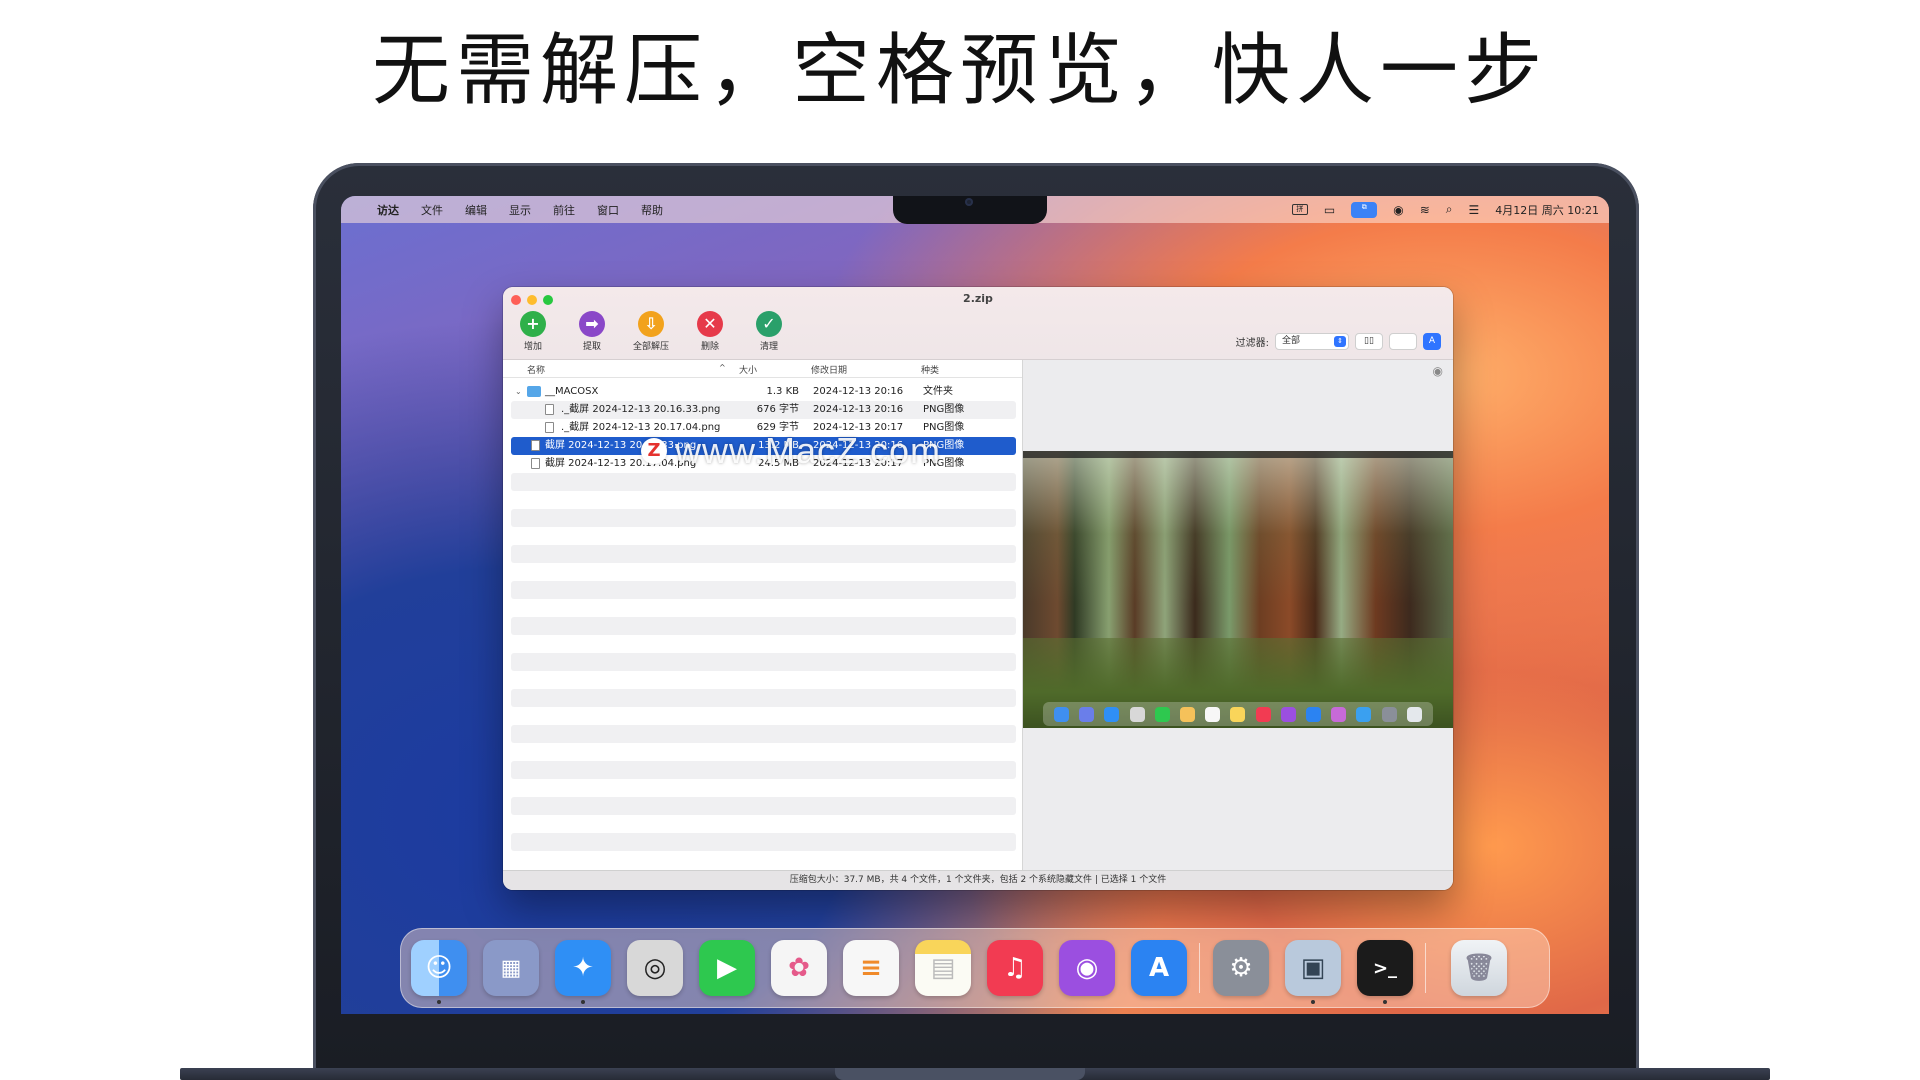 This screenshot has width=1920, height=1080. What do you see at coordinates (651, 324) in the screenshot?
I see `extract-all-icon: ⇩` at bounding box center [651, 324].